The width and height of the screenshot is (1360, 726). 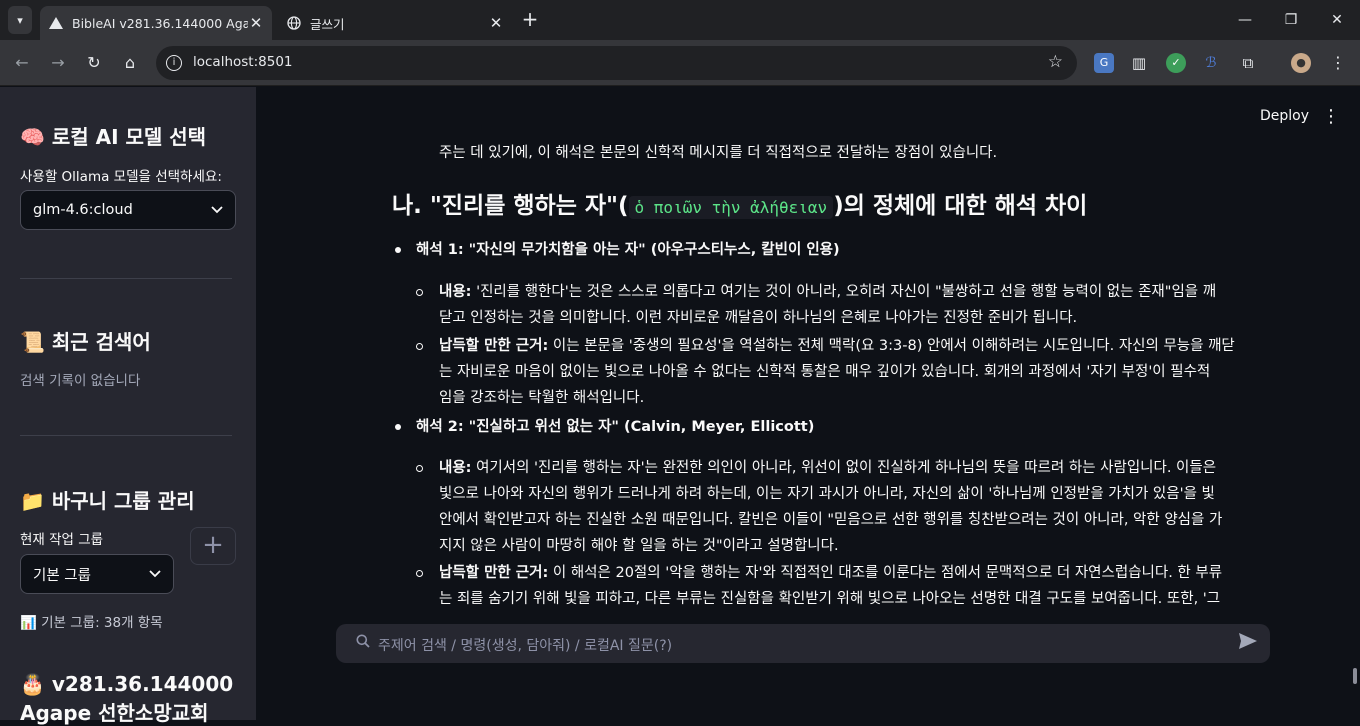 I want to click on new-tab-button: +, so click(x=530, y=19).